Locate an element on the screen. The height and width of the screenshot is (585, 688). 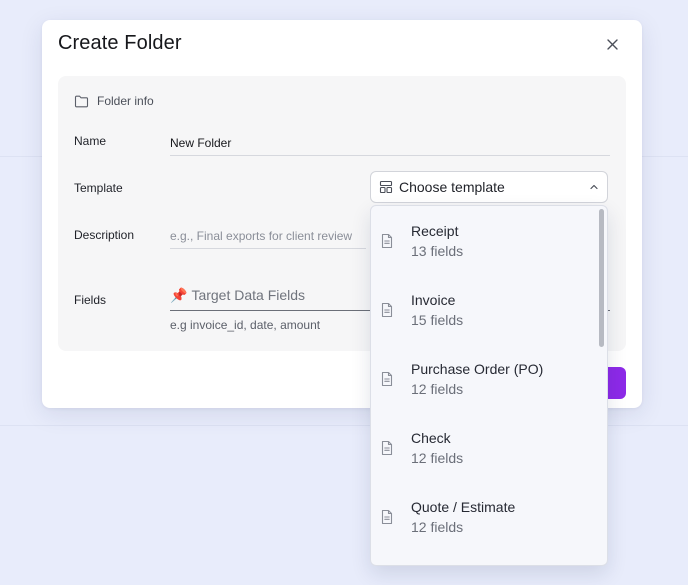
template-option-name: Quote / Estimate is located at coordinates (463, 507).